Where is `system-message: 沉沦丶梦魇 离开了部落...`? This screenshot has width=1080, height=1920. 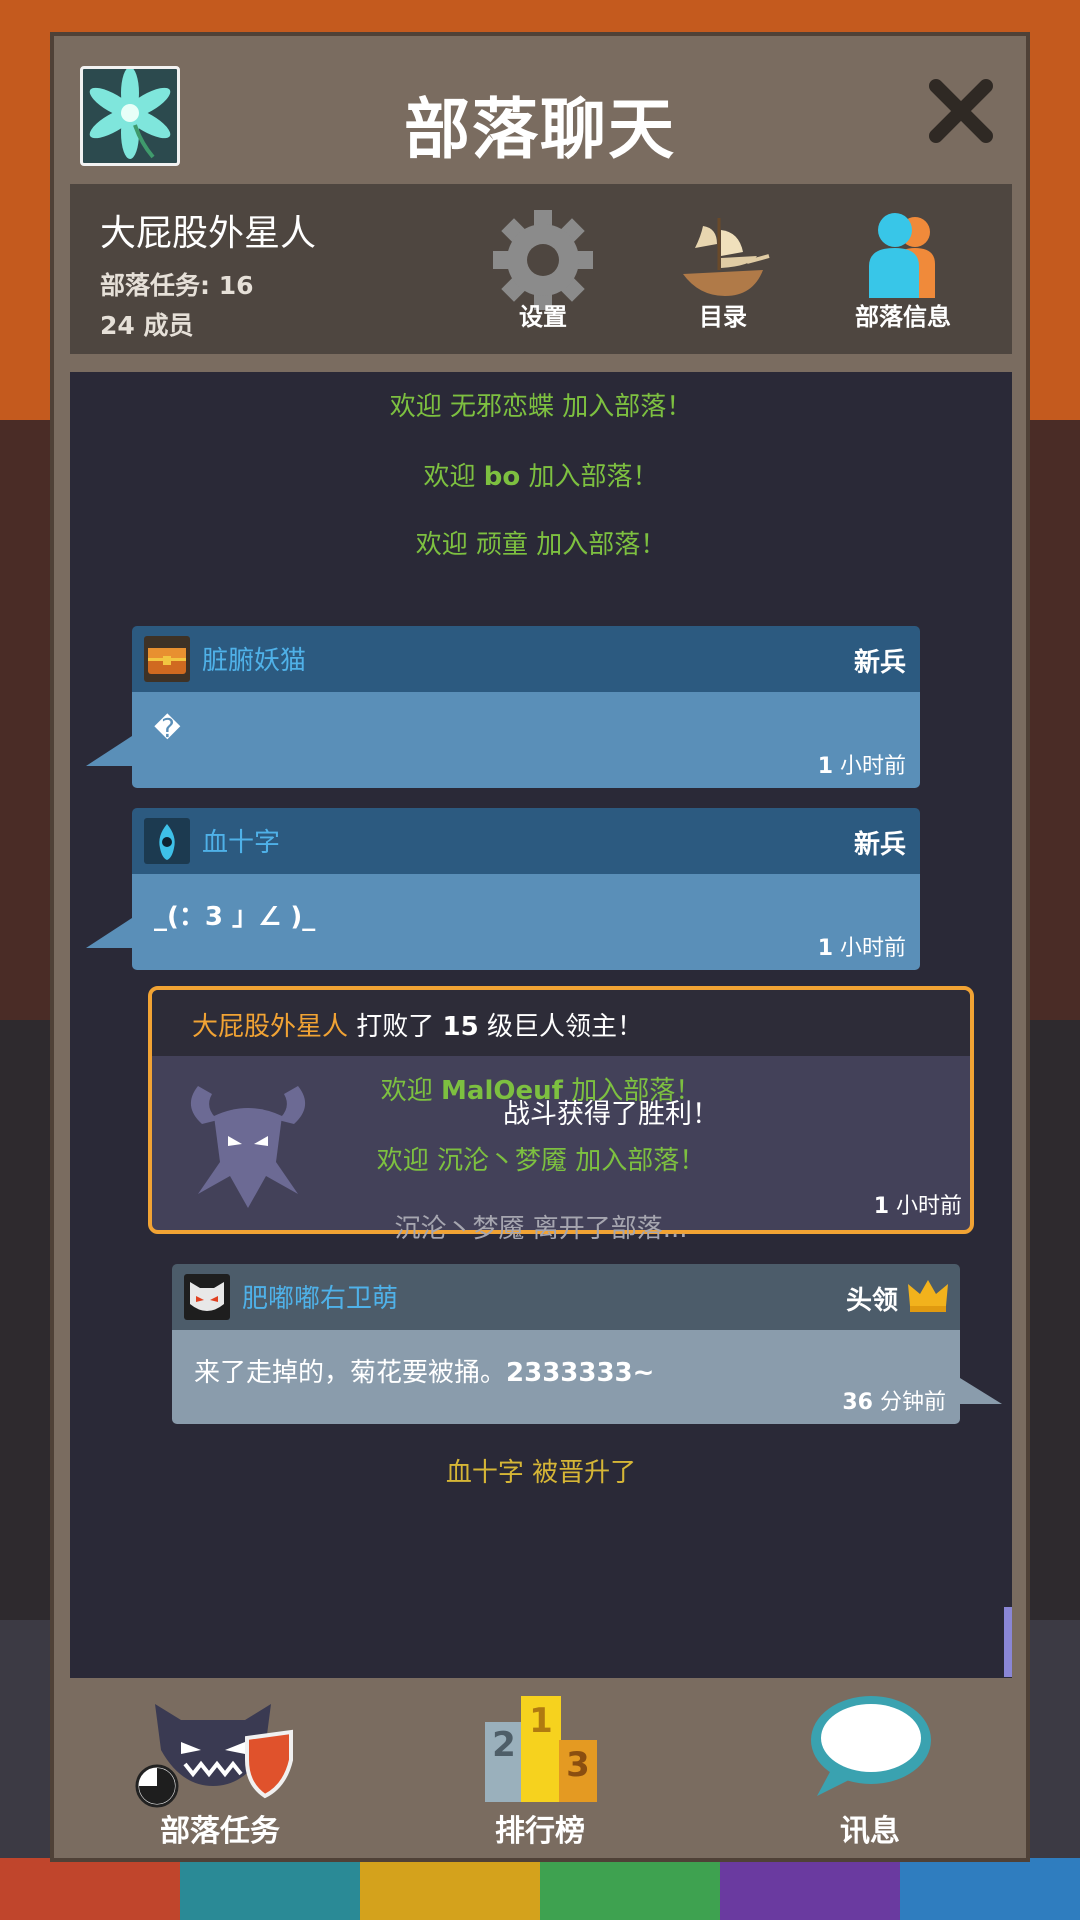 system-message: 沉沦丶梦魇 离开了部落... is located at coordinates (541, 1229).